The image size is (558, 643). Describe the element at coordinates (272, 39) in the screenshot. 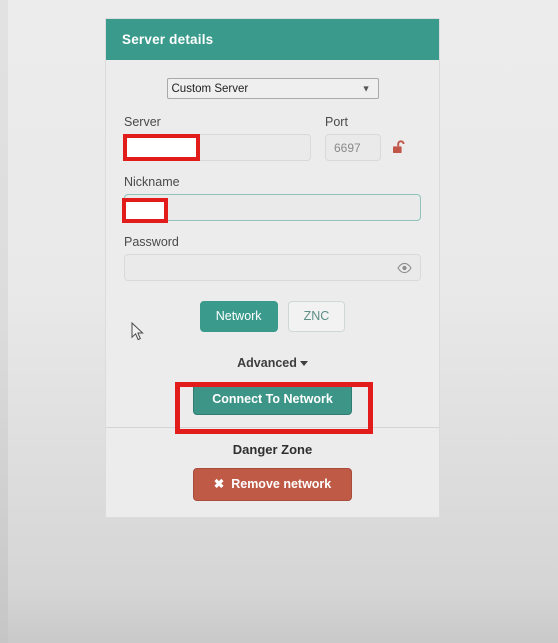

I see `card-header: Server details` at that location.